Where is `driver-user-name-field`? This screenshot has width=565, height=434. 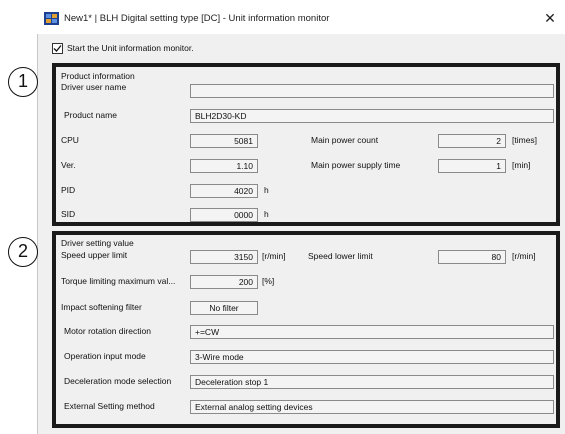 driver-user-name-field is located at coordinates (372, 91).